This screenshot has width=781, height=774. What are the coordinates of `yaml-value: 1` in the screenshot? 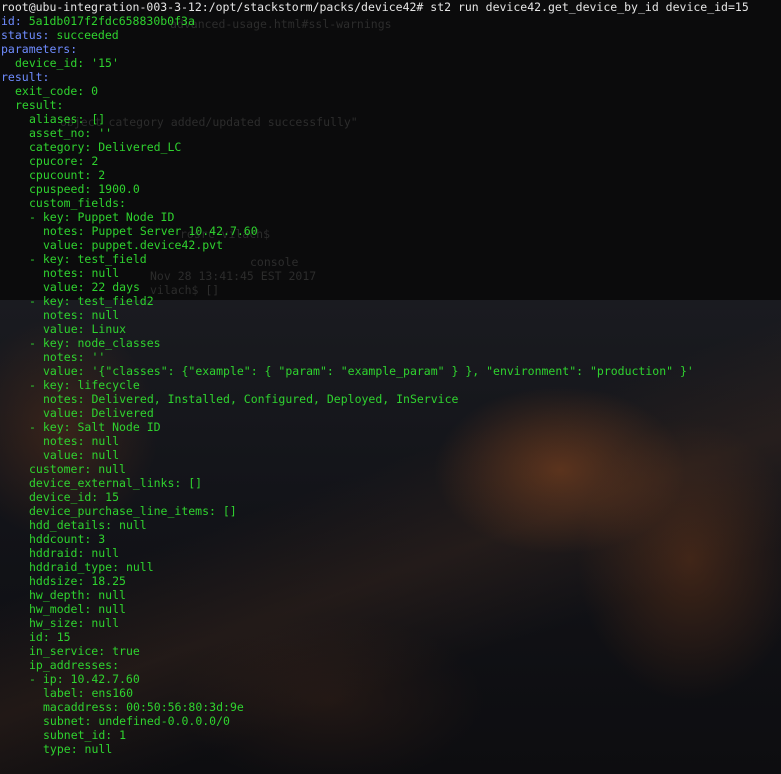 It's located at (119, 735).